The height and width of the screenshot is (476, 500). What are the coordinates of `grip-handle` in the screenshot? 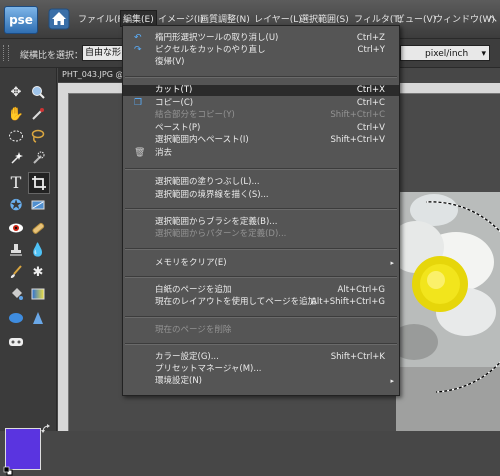 It's located at (6, 53).